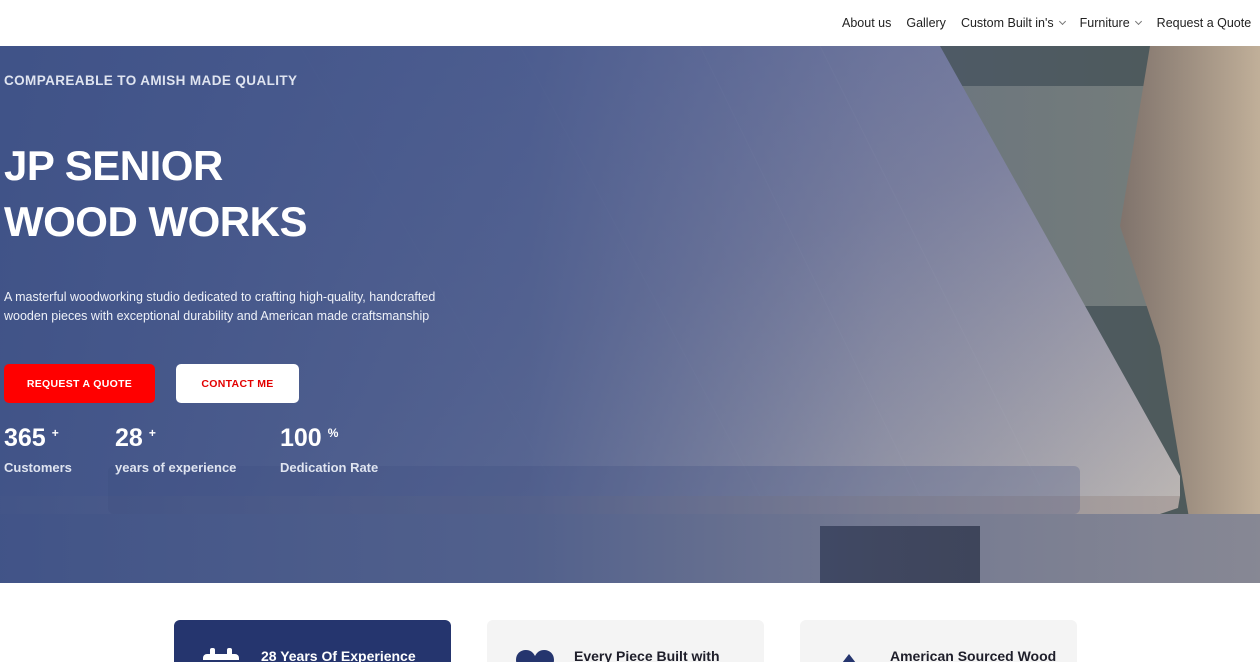  I want to click on stat-value: 28, so click(129, 438).